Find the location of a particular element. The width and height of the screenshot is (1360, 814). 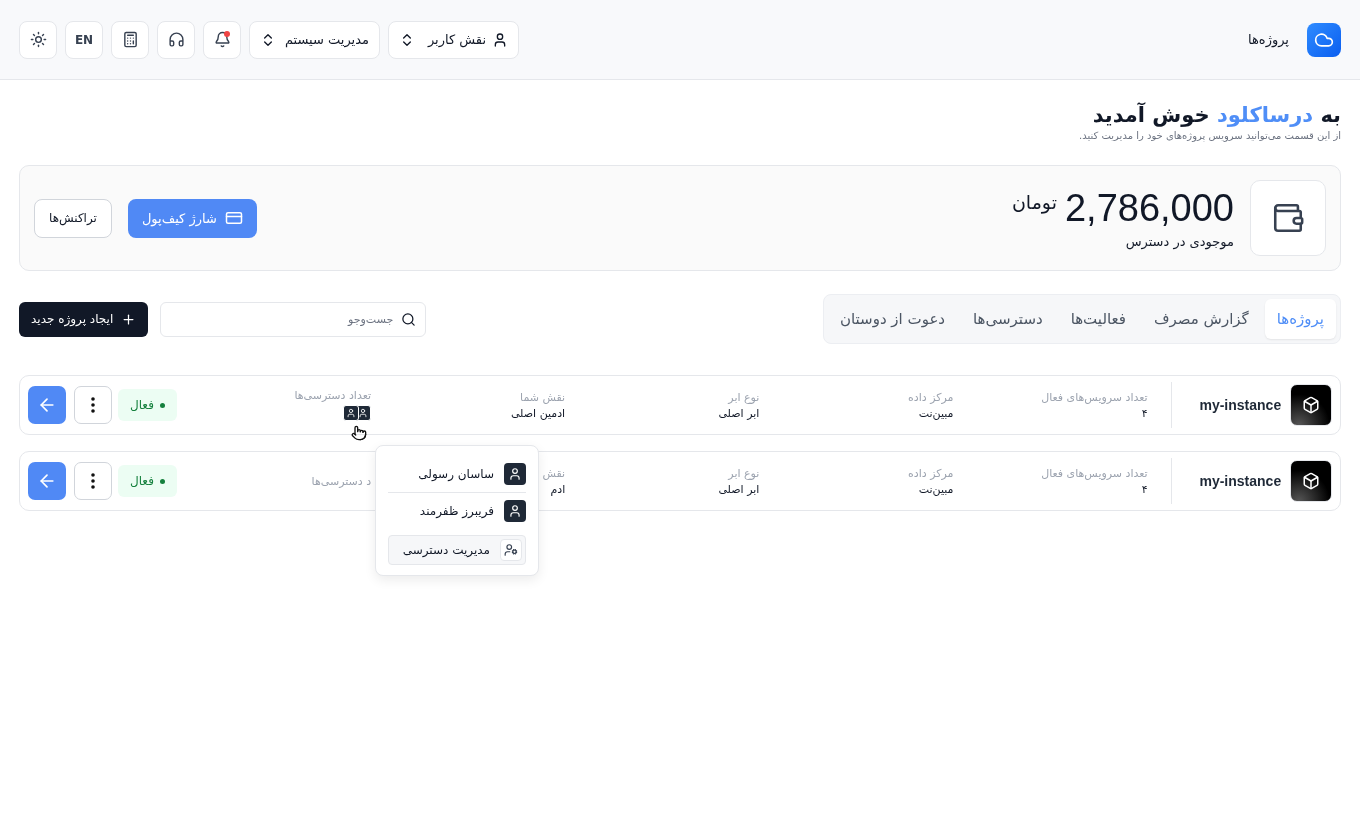

tab: دعوت از دوستان is located at coordinates (892, 319).